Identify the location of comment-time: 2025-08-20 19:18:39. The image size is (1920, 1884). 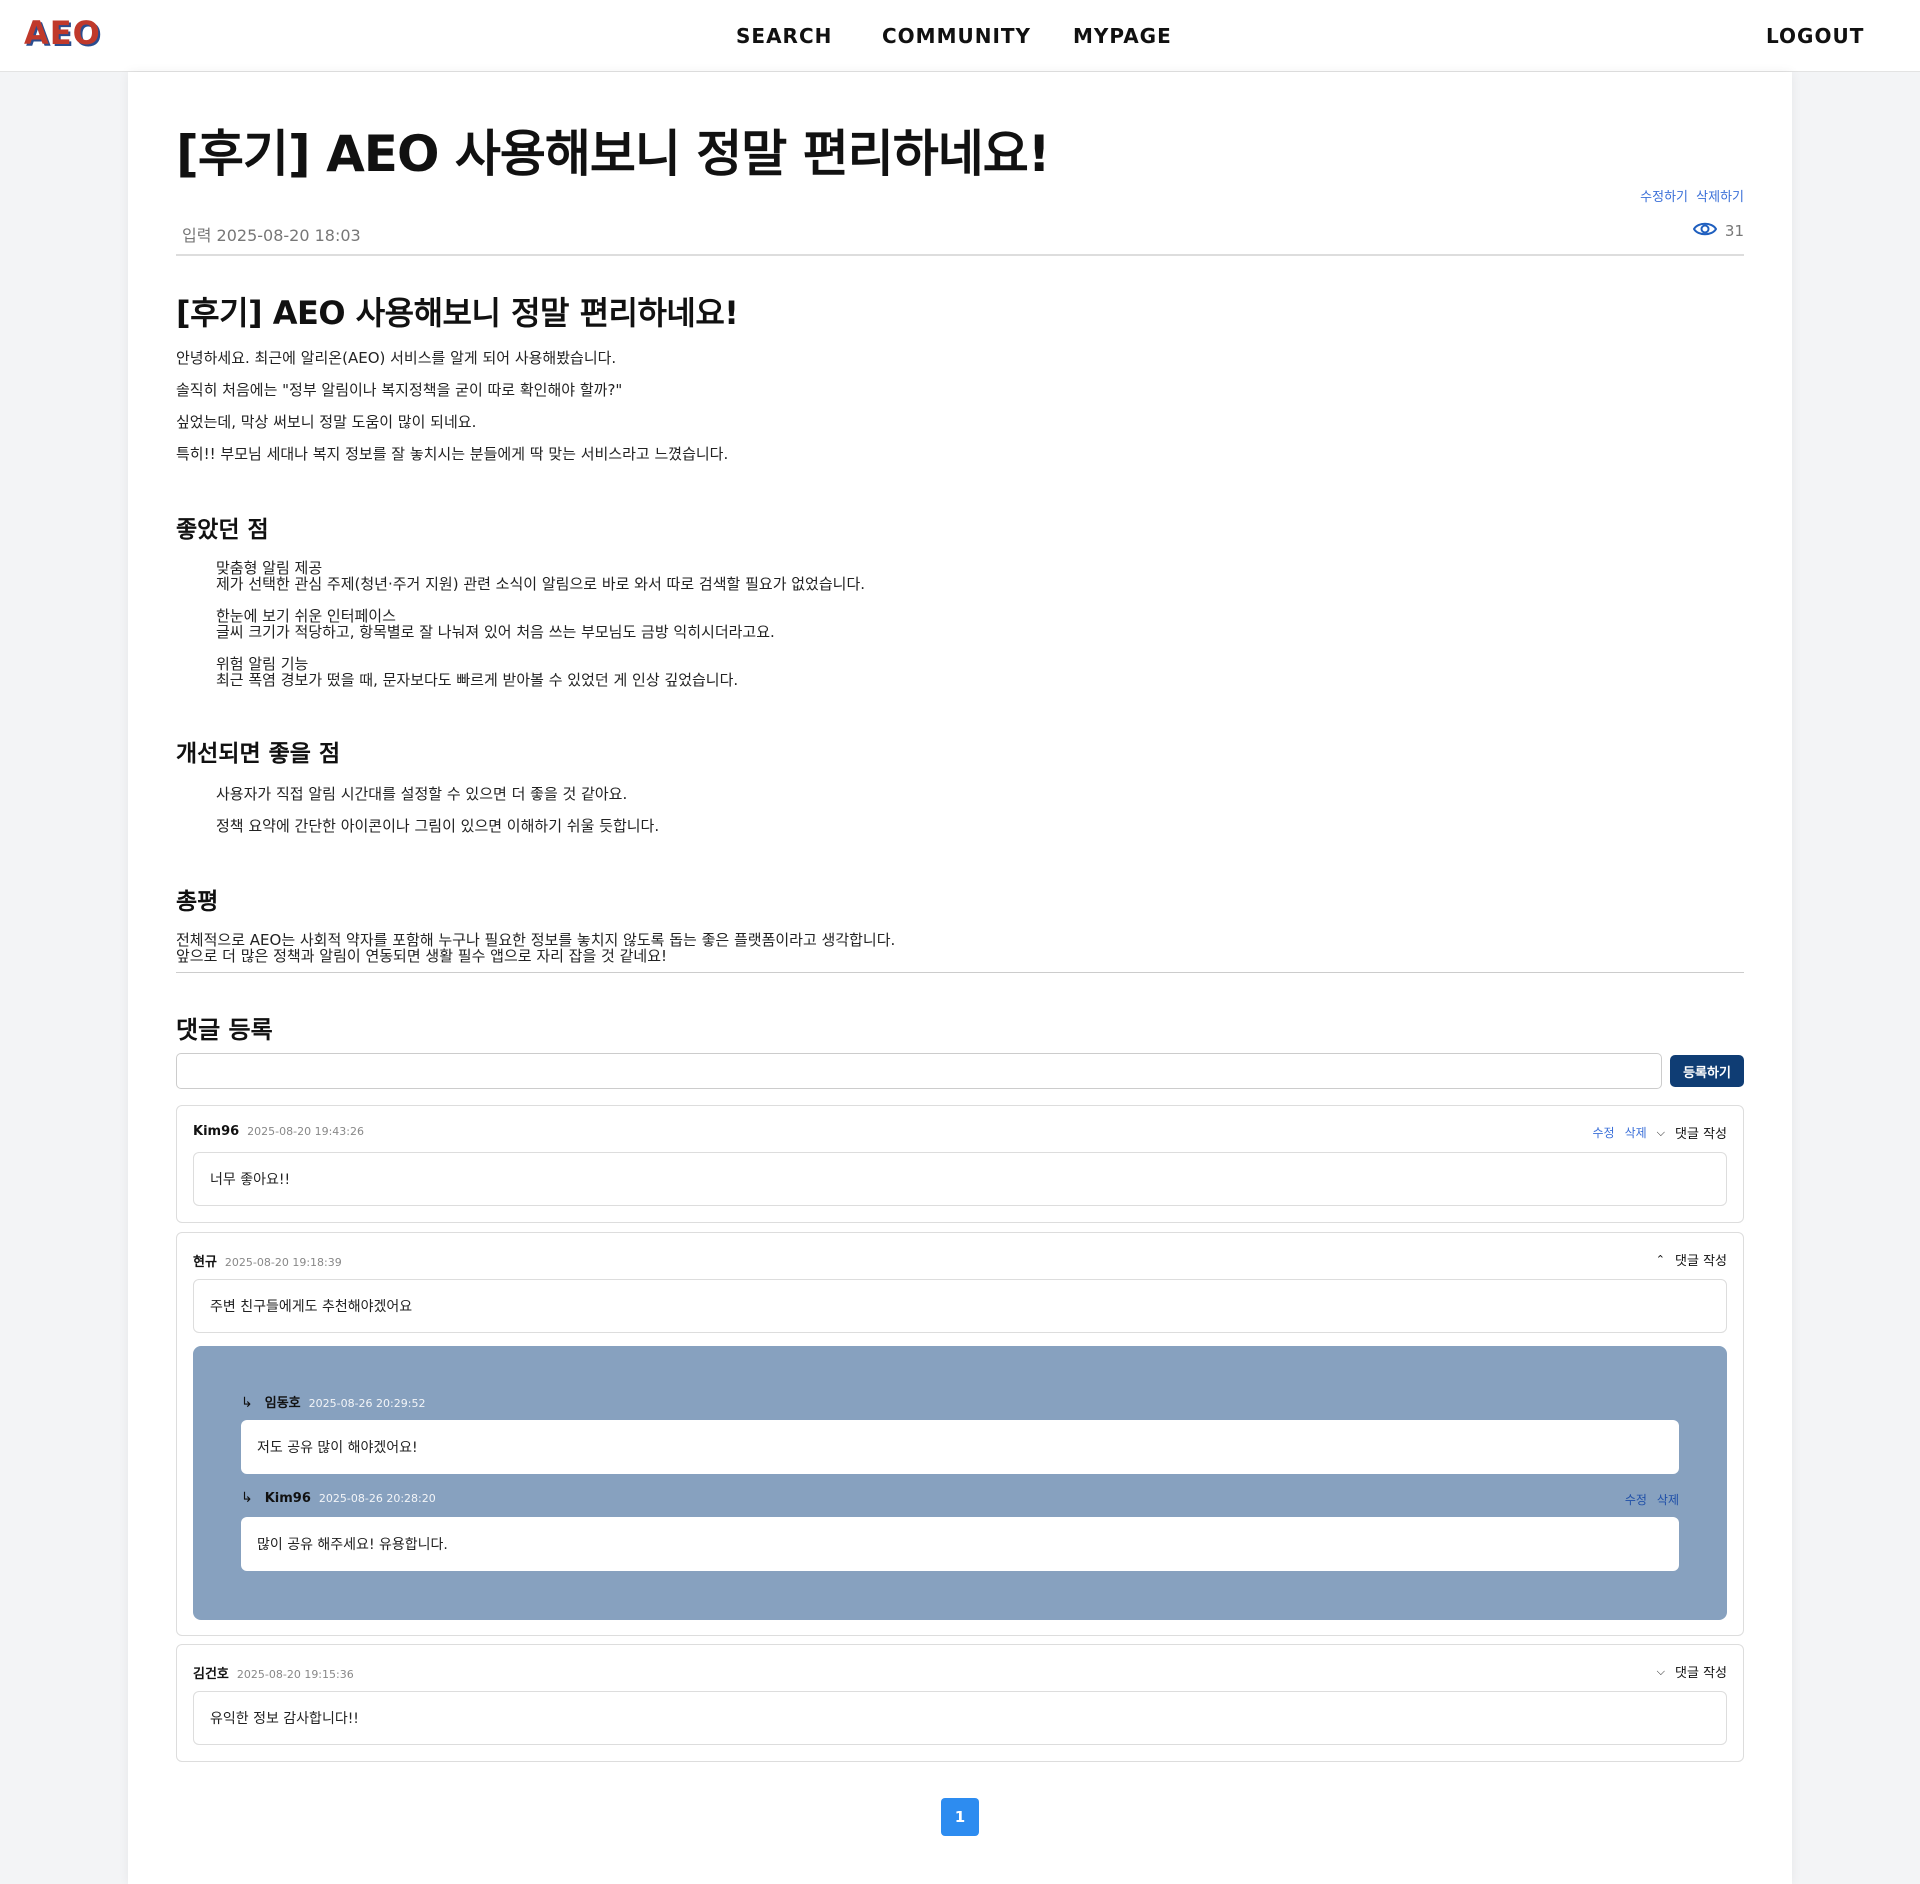
(283, 1262).